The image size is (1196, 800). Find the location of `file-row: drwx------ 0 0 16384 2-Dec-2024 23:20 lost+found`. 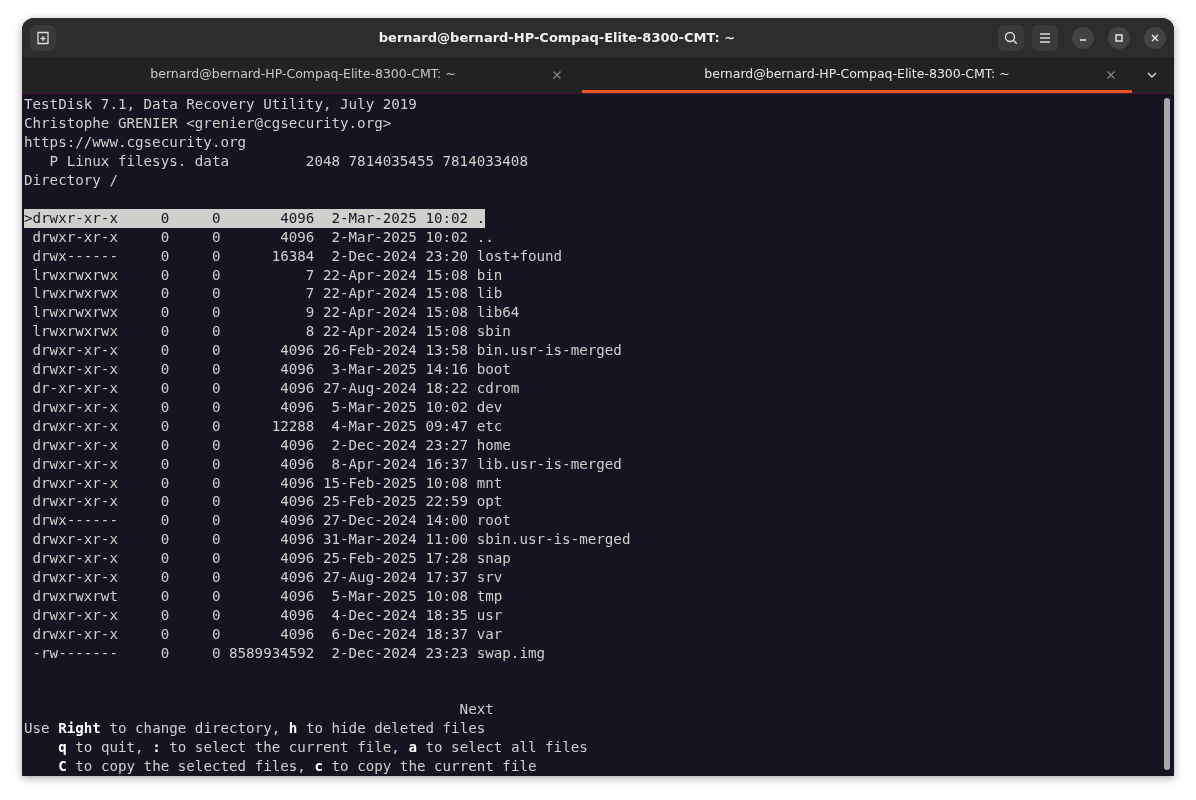

file-row: drwx------ 0 0 16384 2-Dec-2024 23:20 lost+found is located at coordinates (293, 256).